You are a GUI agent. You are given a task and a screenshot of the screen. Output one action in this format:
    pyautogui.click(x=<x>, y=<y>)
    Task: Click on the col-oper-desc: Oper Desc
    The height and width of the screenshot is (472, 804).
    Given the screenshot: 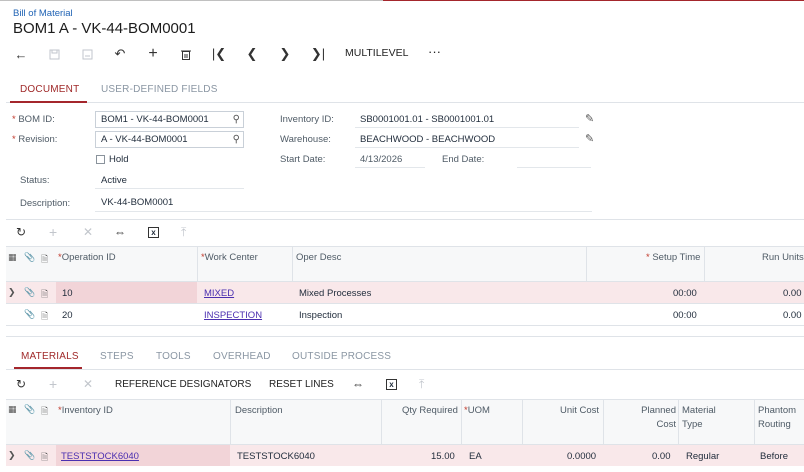 What is the action you would take?
    pyautogui.click(x=318, y=257)
    